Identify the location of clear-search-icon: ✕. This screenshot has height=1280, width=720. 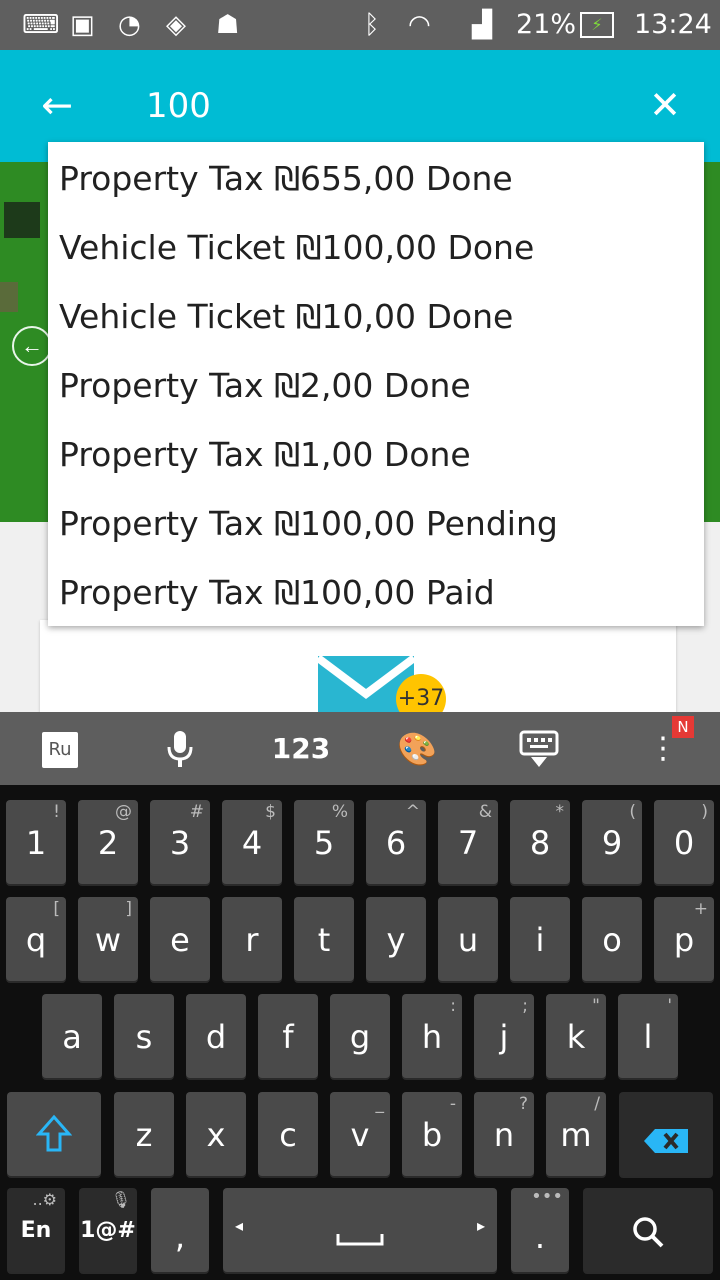
(665, 105).